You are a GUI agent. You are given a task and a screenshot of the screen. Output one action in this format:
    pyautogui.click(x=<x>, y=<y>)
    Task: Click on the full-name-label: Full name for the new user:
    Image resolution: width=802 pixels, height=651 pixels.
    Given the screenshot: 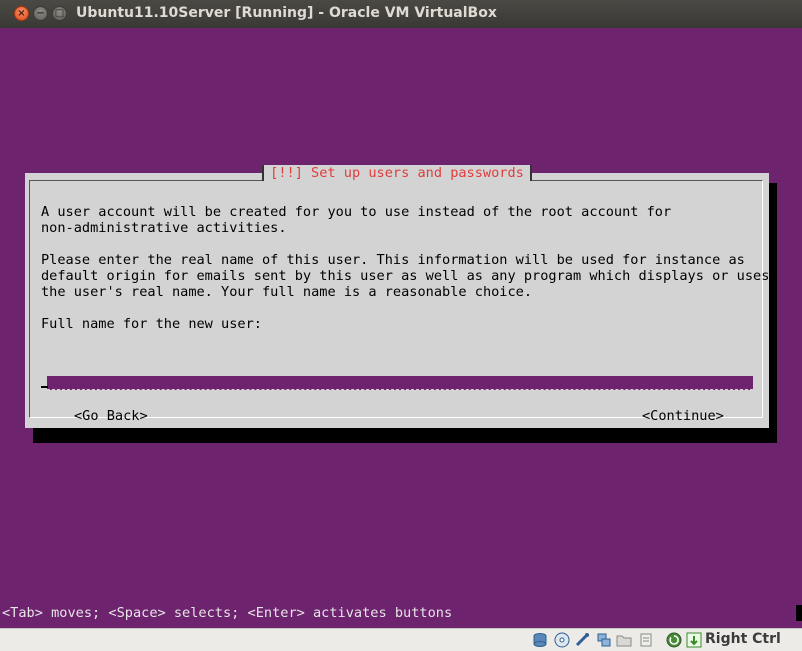 What is the action you would take?
    pyautogui.click(x=151, y=324)
    